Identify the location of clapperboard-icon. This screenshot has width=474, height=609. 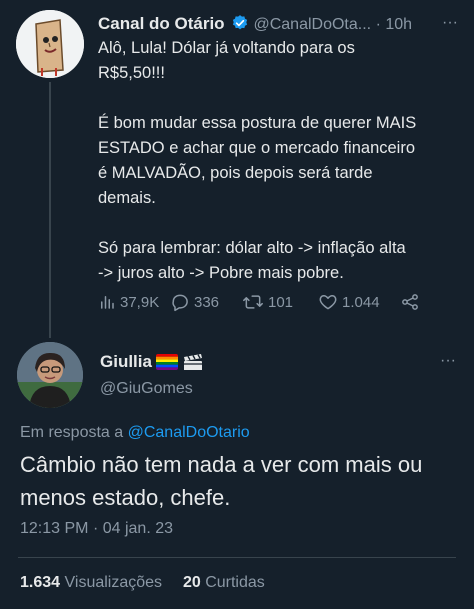
(193, 362).